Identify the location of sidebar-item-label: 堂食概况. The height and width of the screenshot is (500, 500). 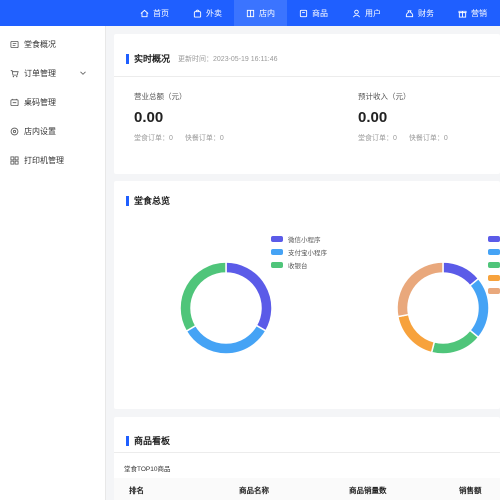
(40, 44).